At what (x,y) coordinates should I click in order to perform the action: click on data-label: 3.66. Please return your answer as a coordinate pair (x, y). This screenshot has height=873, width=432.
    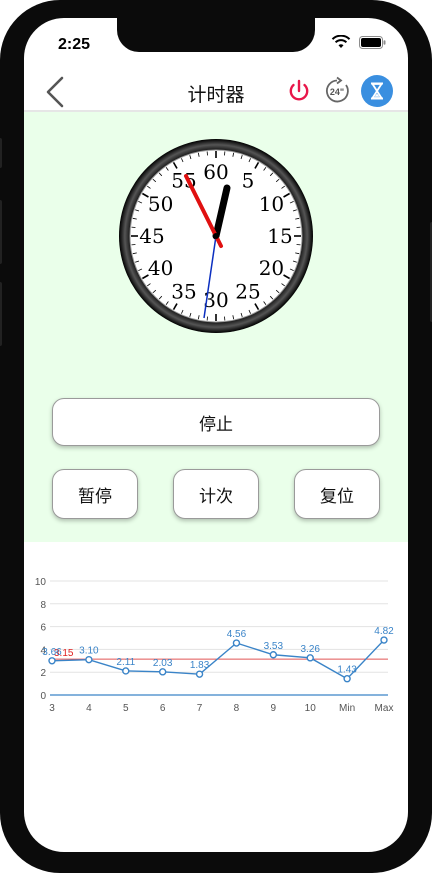
    Looking at the image, I should click on (52, 652).